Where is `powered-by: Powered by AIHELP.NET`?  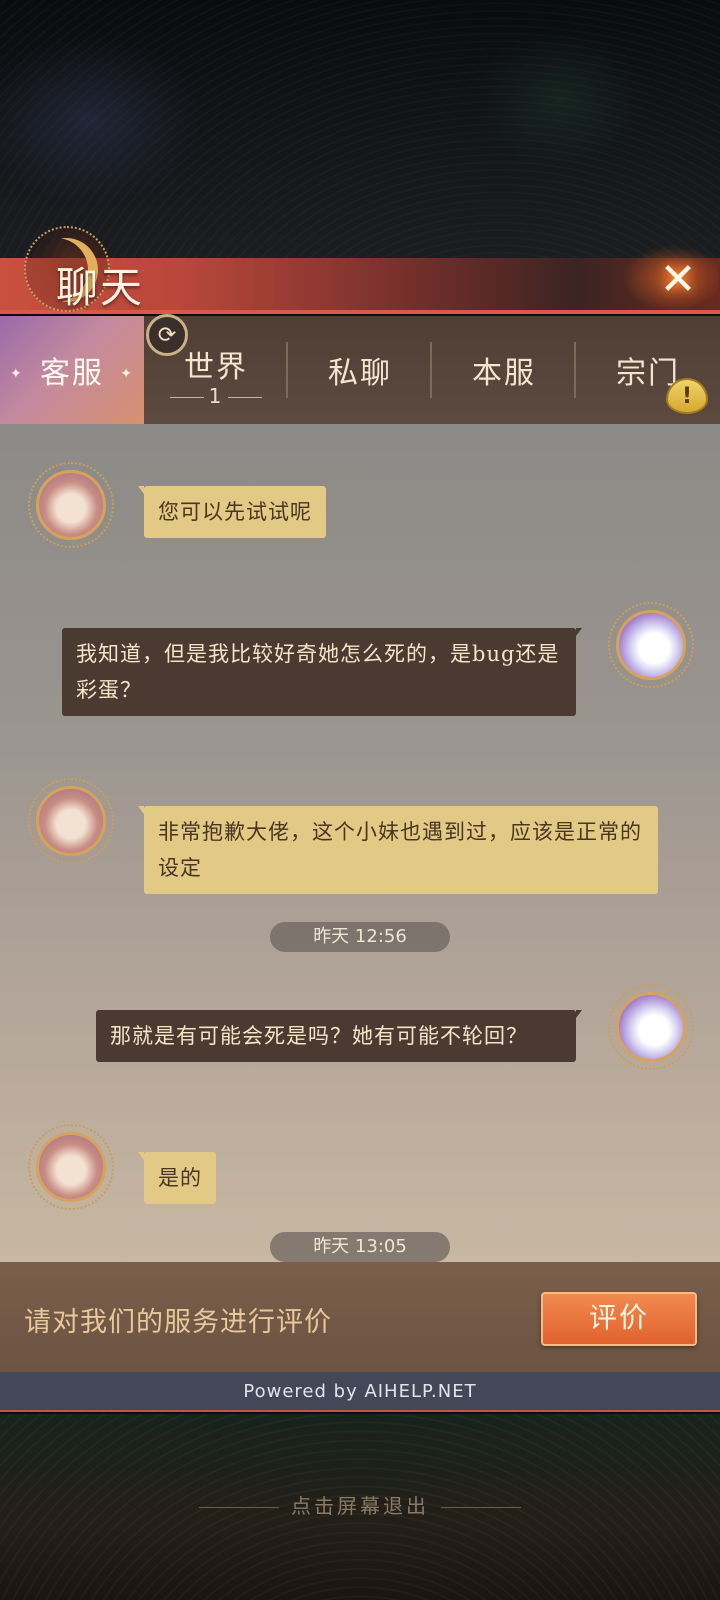 powered-by: Powered by AIHELP.NET is located at coordinates (360, 1392).